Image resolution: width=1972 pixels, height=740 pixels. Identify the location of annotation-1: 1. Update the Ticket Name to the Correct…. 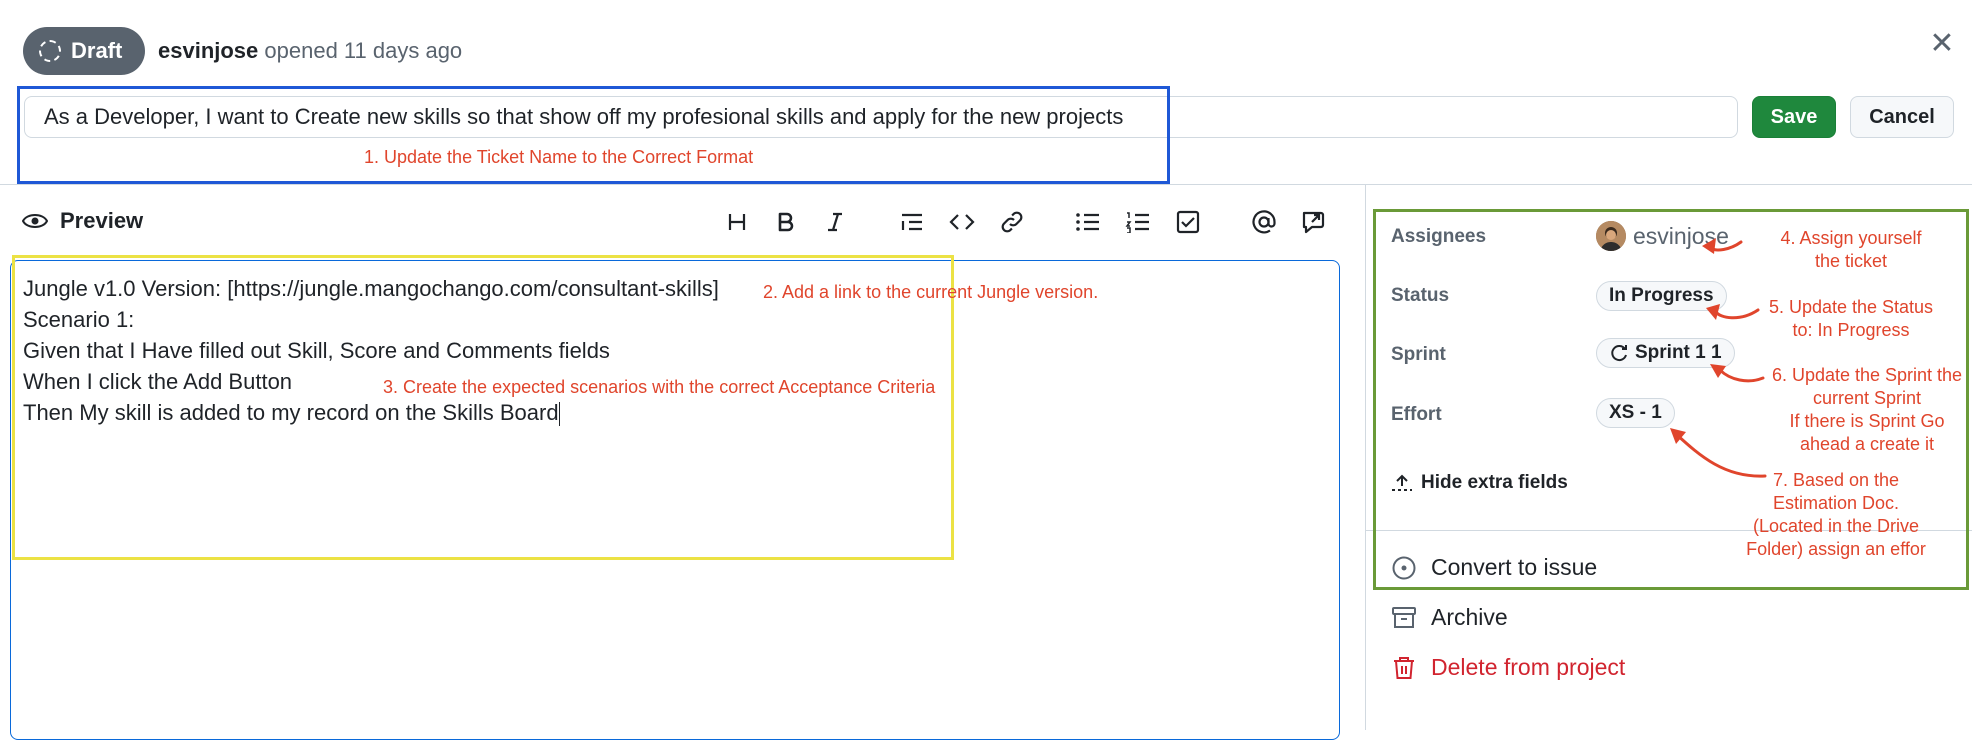
(559, 157).